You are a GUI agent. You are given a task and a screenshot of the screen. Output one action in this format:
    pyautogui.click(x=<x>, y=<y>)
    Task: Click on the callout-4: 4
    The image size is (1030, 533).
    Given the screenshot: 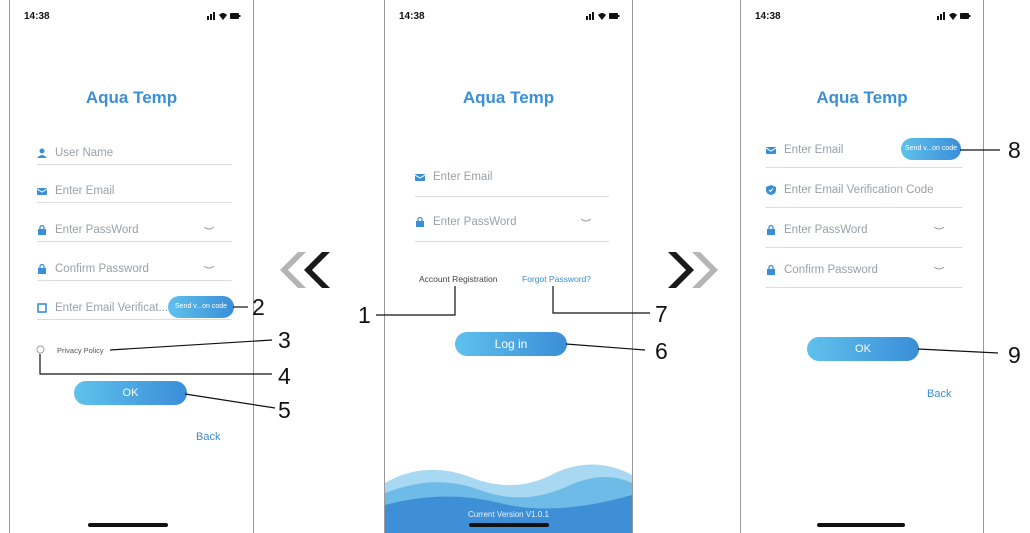 What is the action you would take?
    pyautogui.click(x=284, y=376)
    